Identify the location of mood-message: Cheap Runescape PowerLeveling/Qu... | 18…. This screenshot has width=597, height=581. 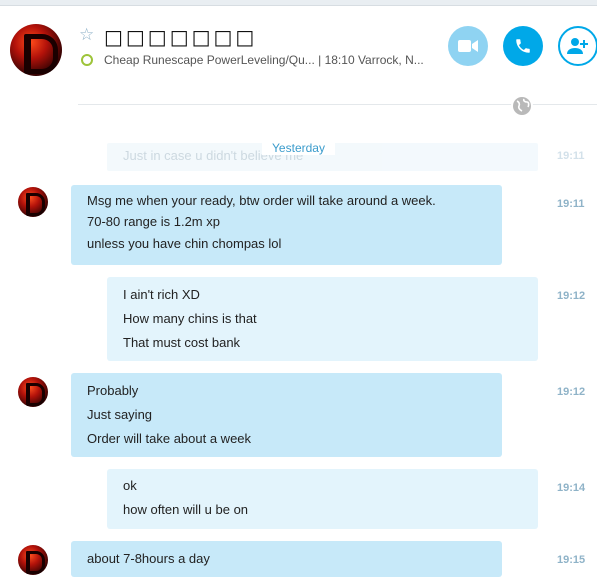
(264, 60).